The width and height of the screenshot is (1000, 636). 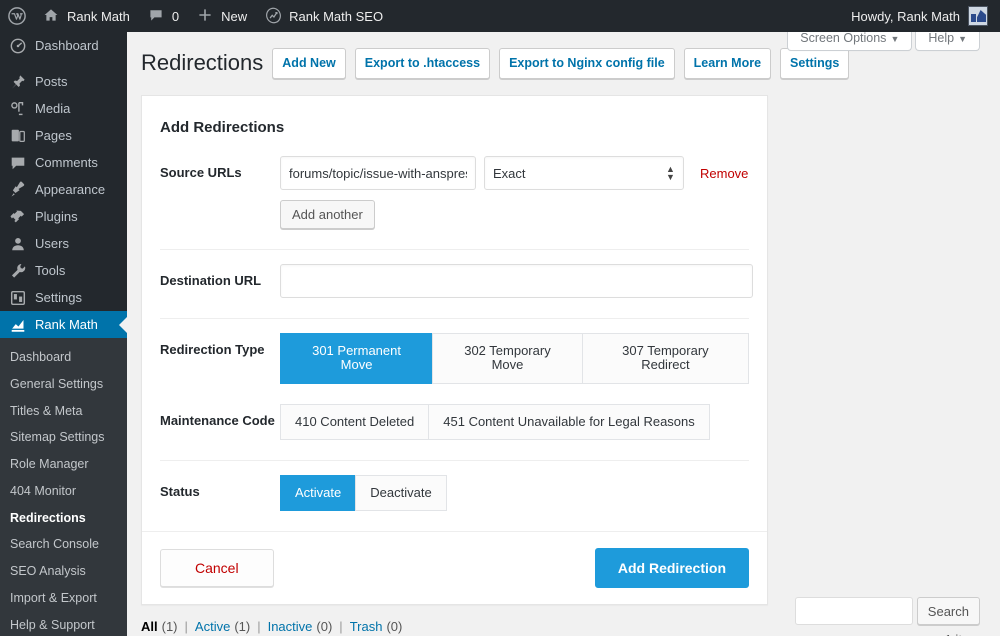 I want to click on status-control: Activate Deactivate, so click(x=514, y=493).